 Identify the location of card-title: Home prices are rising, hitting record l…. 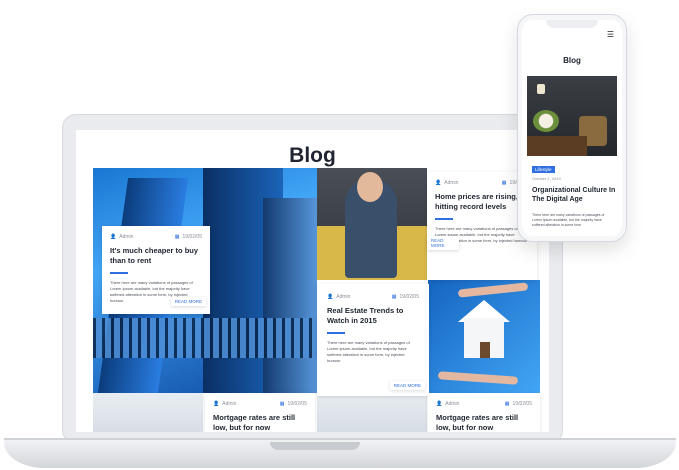
(482, 202).